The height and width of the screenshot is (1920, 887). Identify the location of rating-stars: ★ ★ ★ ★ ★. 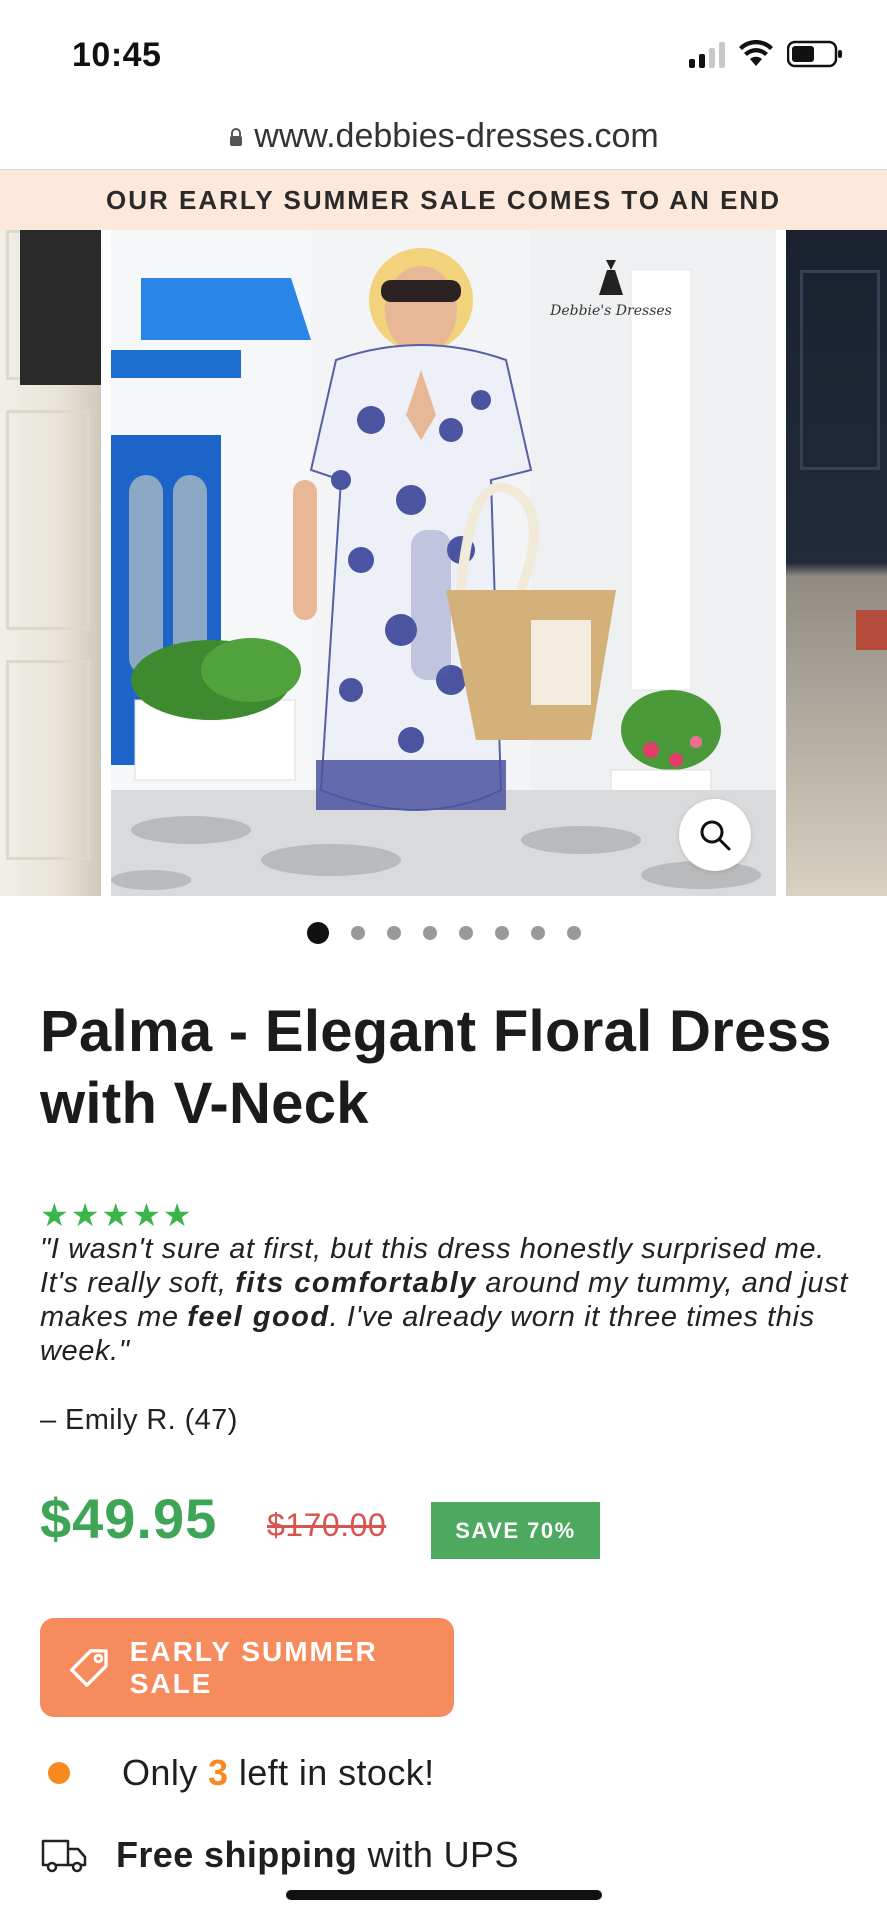
(116, 1215).